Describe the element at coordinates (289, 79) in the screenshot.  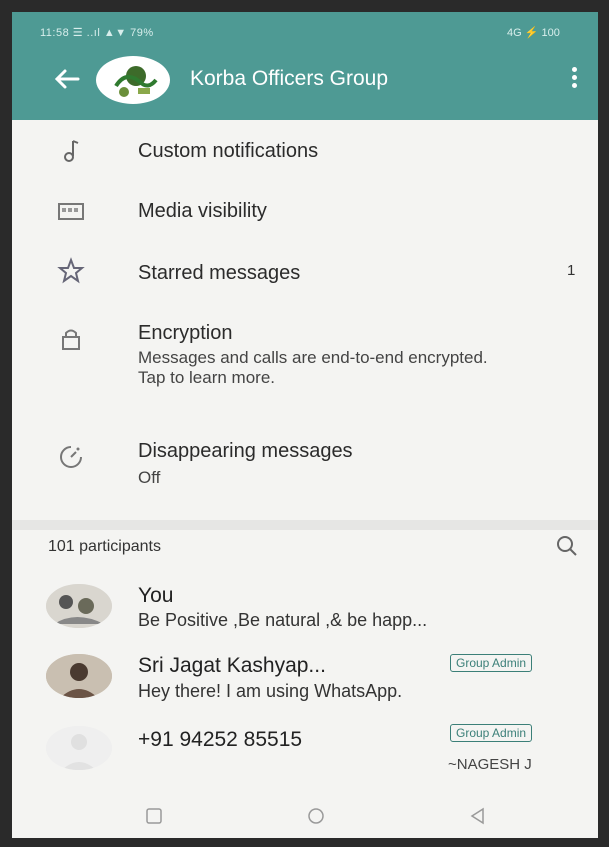
I see `group-title: Korba Officers Group` at that location.